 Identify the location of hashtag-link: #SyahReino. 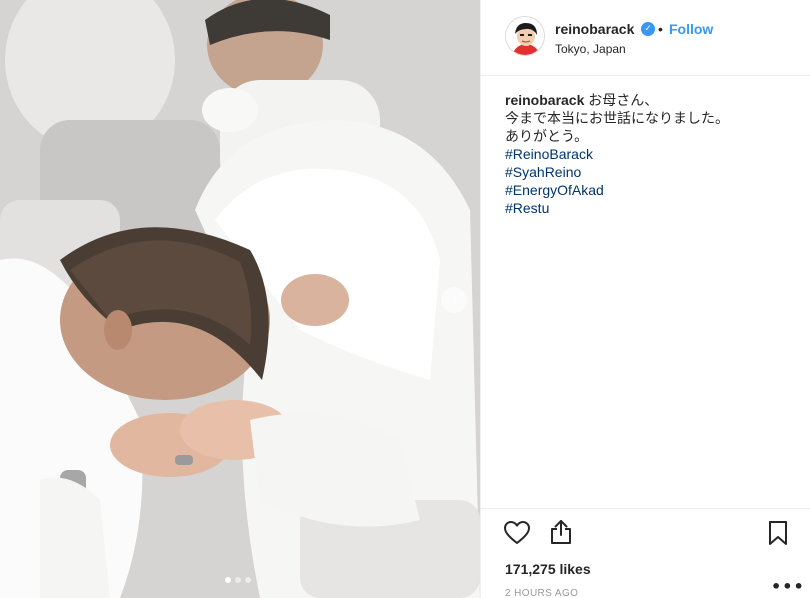
(650, 172).